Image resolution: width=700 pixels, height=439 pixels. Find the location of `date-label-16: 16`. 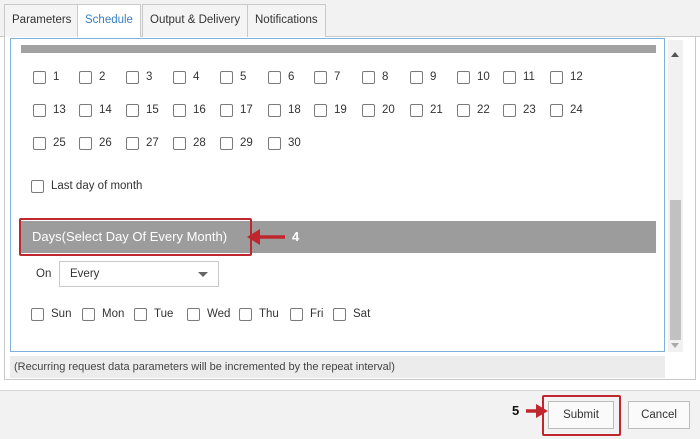

date-label-16: 16 is located at coordinates (199, 110).